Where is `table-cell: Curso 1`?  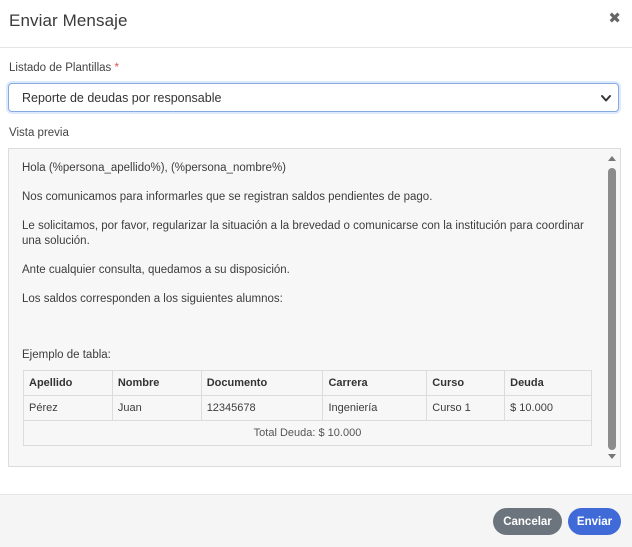
table-cell: Curso 1 is located at coordinates (466, 408).